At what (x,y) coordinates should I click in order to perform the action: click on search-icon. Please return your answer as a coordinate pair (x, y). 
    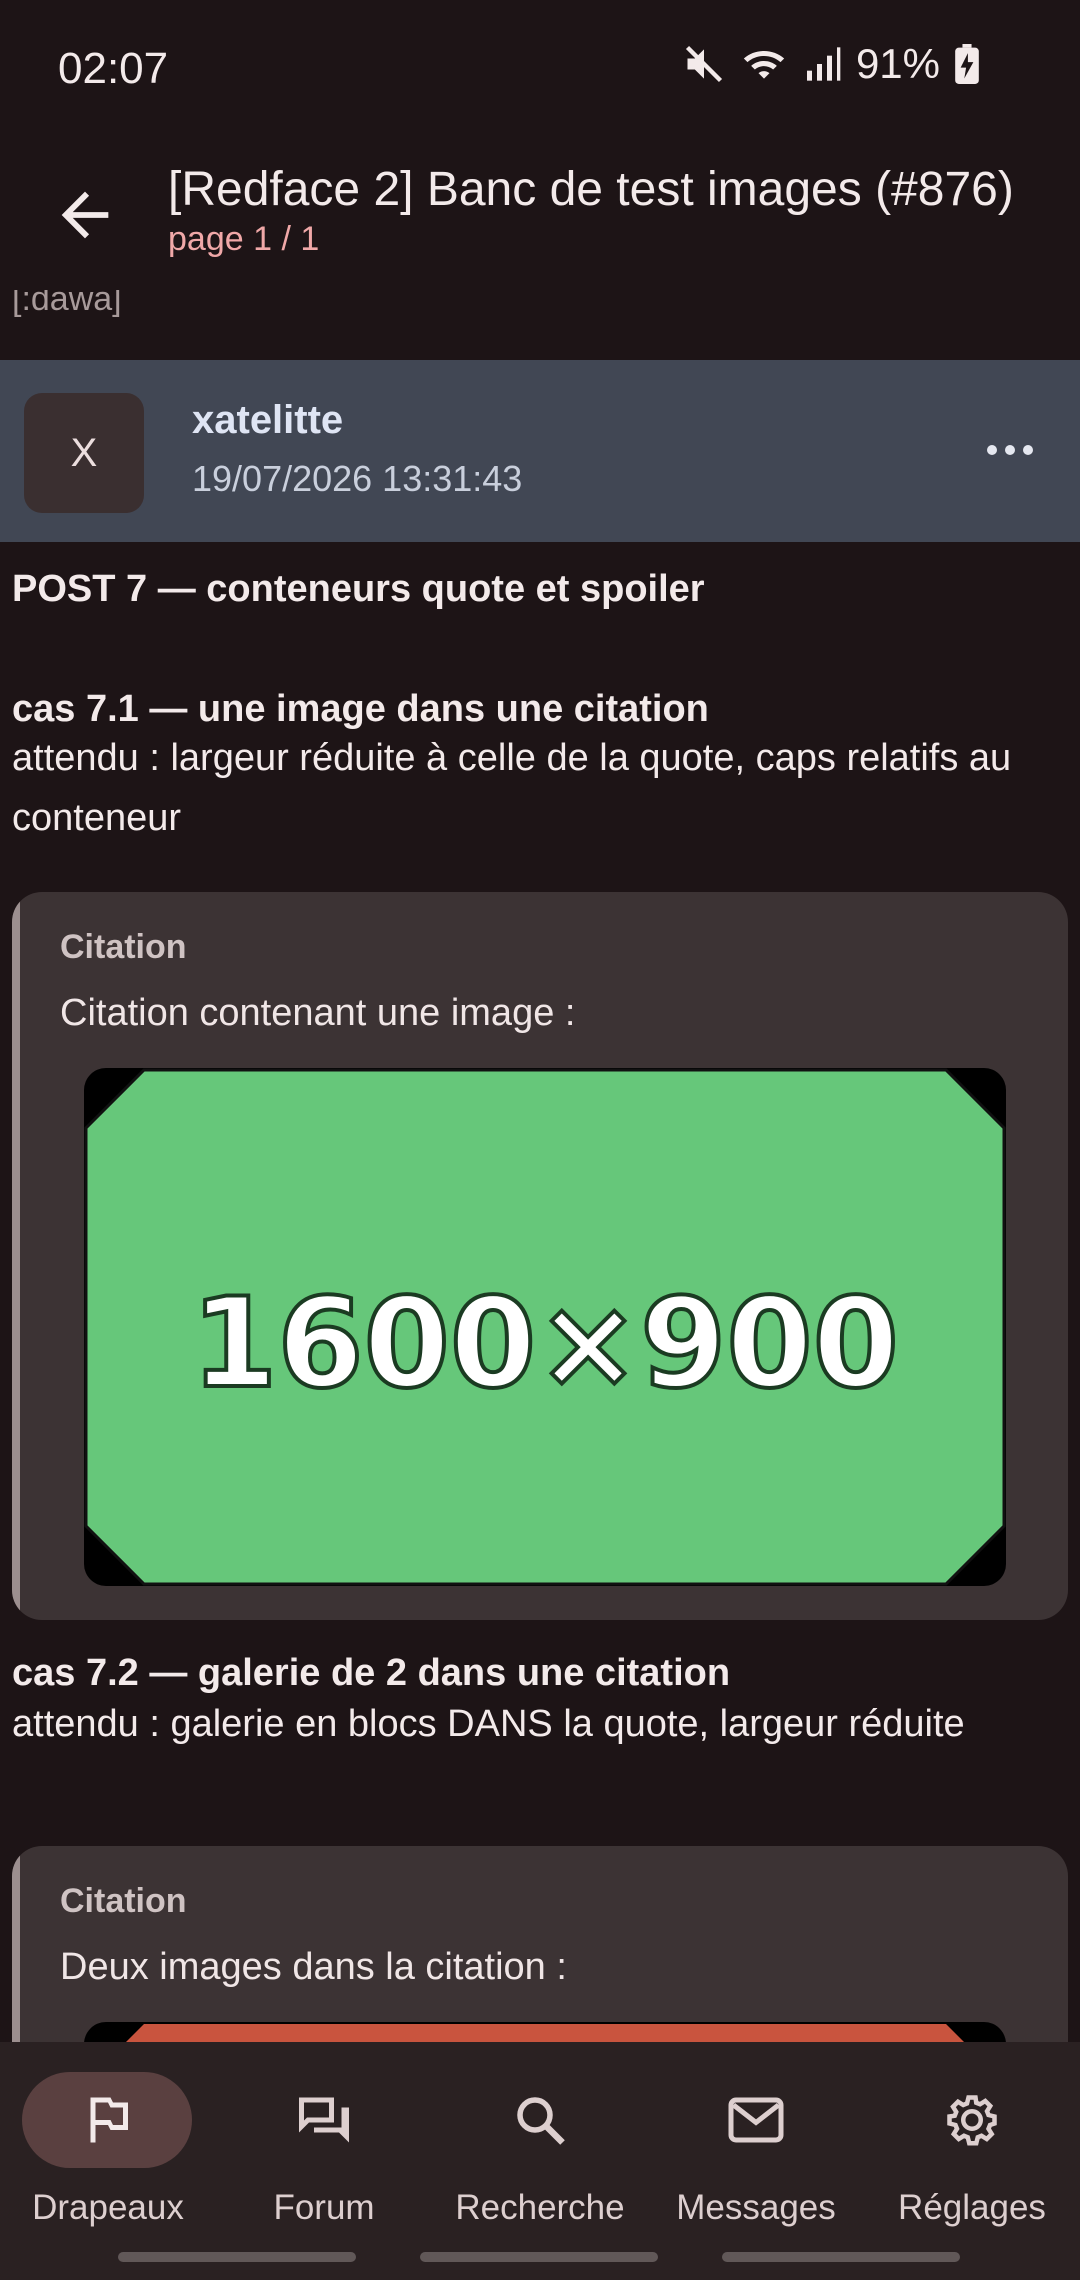
    Looking at the image, I should click on (541, 2121).